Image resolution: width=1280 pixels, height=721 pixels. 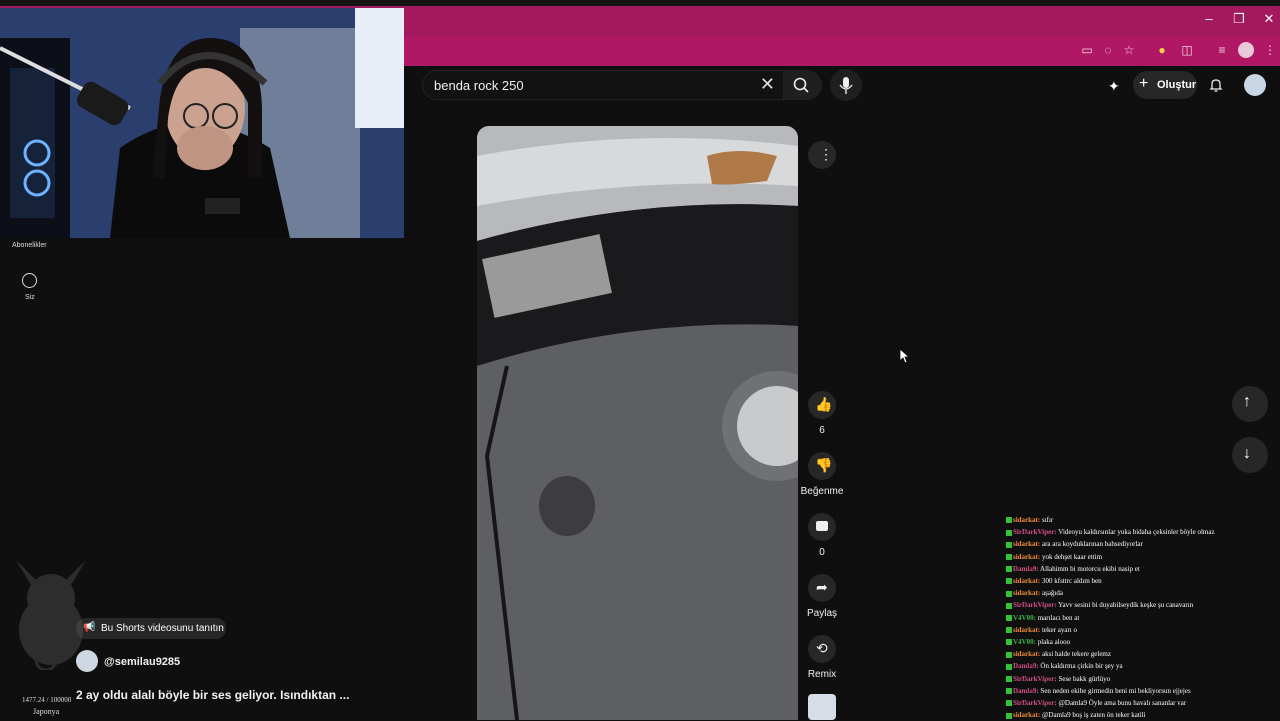 I want to click on account-avatar, so click(x=1255, y=85).